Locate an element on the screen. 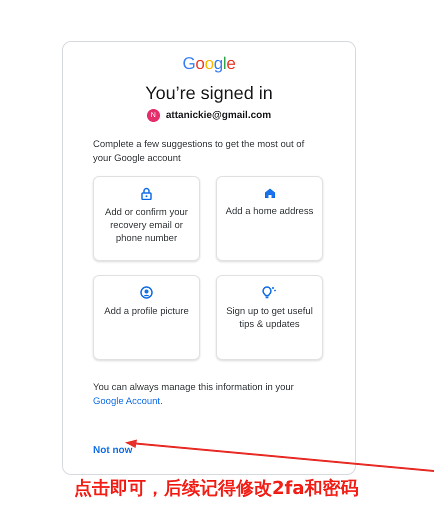 This screenshot has height=506, width=434. google-account-link: Google Account. is located at coordinates (128, 401).